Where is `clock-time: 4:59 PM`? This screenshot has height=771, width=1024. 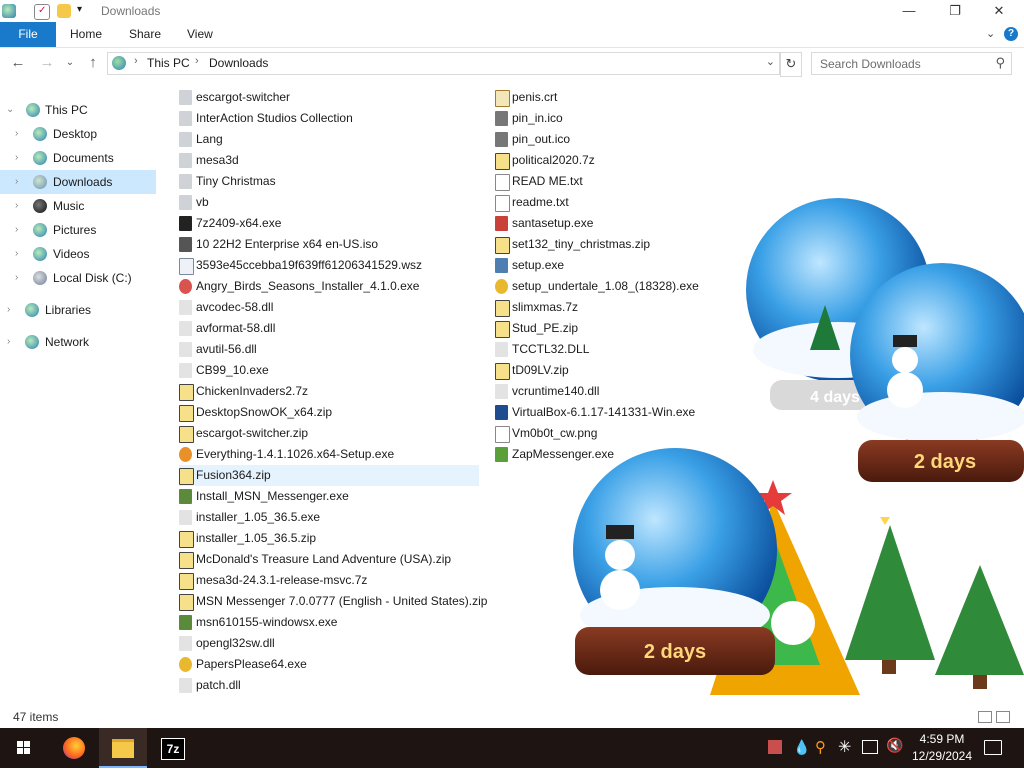
clock-time: 4:59 PM is located at coordinates (942, 739).